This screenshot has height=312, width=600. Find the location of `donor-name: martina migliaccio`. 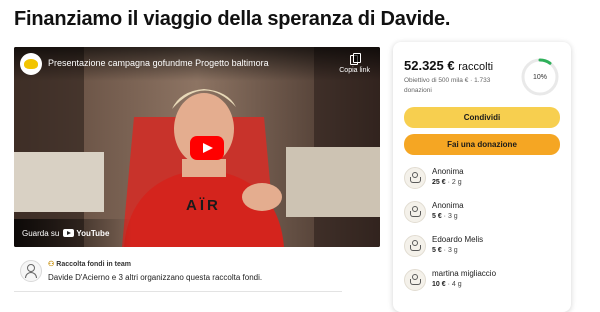

donor-name: martina migliaccio is located at coordinates (464, 273).